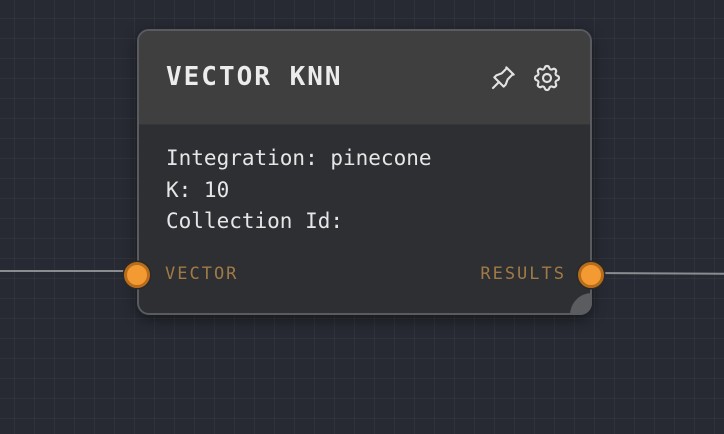 The height and width of the screenshot is (434, 724). I want to click on node-title: VECTOR KNN, so click(254, 77).